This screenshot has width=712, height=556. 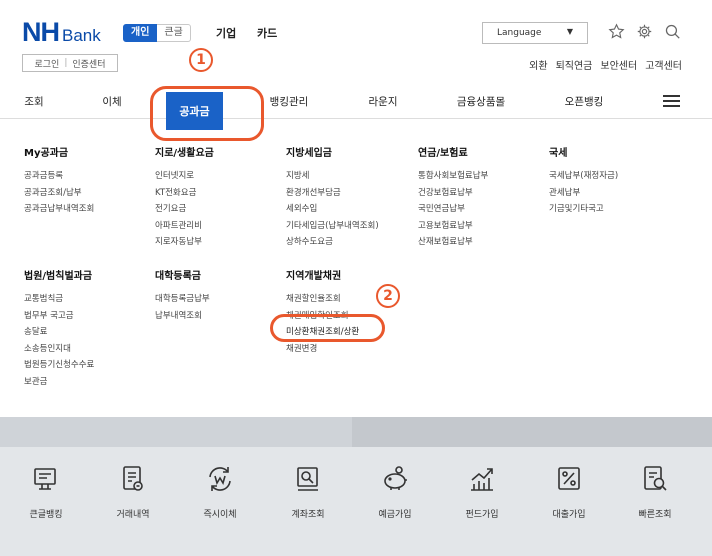 What do you see at coordinates (569, 478) in the screenshot?
I see `loan-percent-icon` at bounding box center [569, 478].